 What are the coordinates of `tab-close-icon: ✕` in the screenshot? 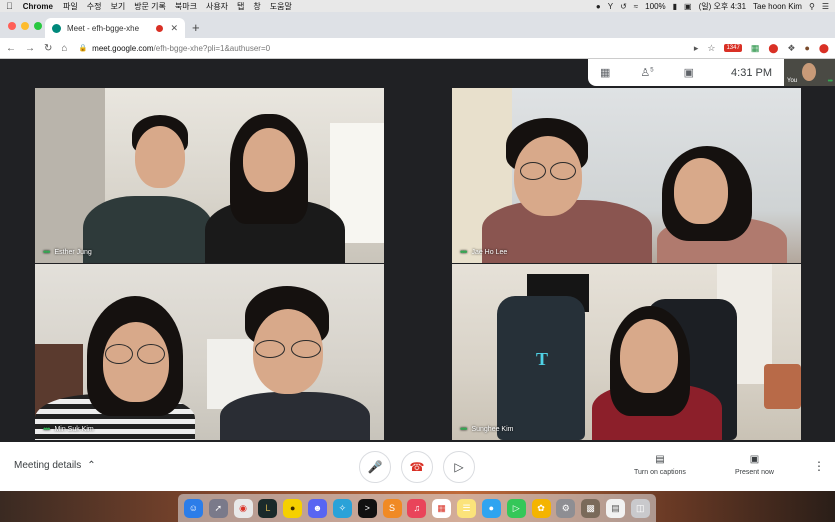 It's located at (174, 28).